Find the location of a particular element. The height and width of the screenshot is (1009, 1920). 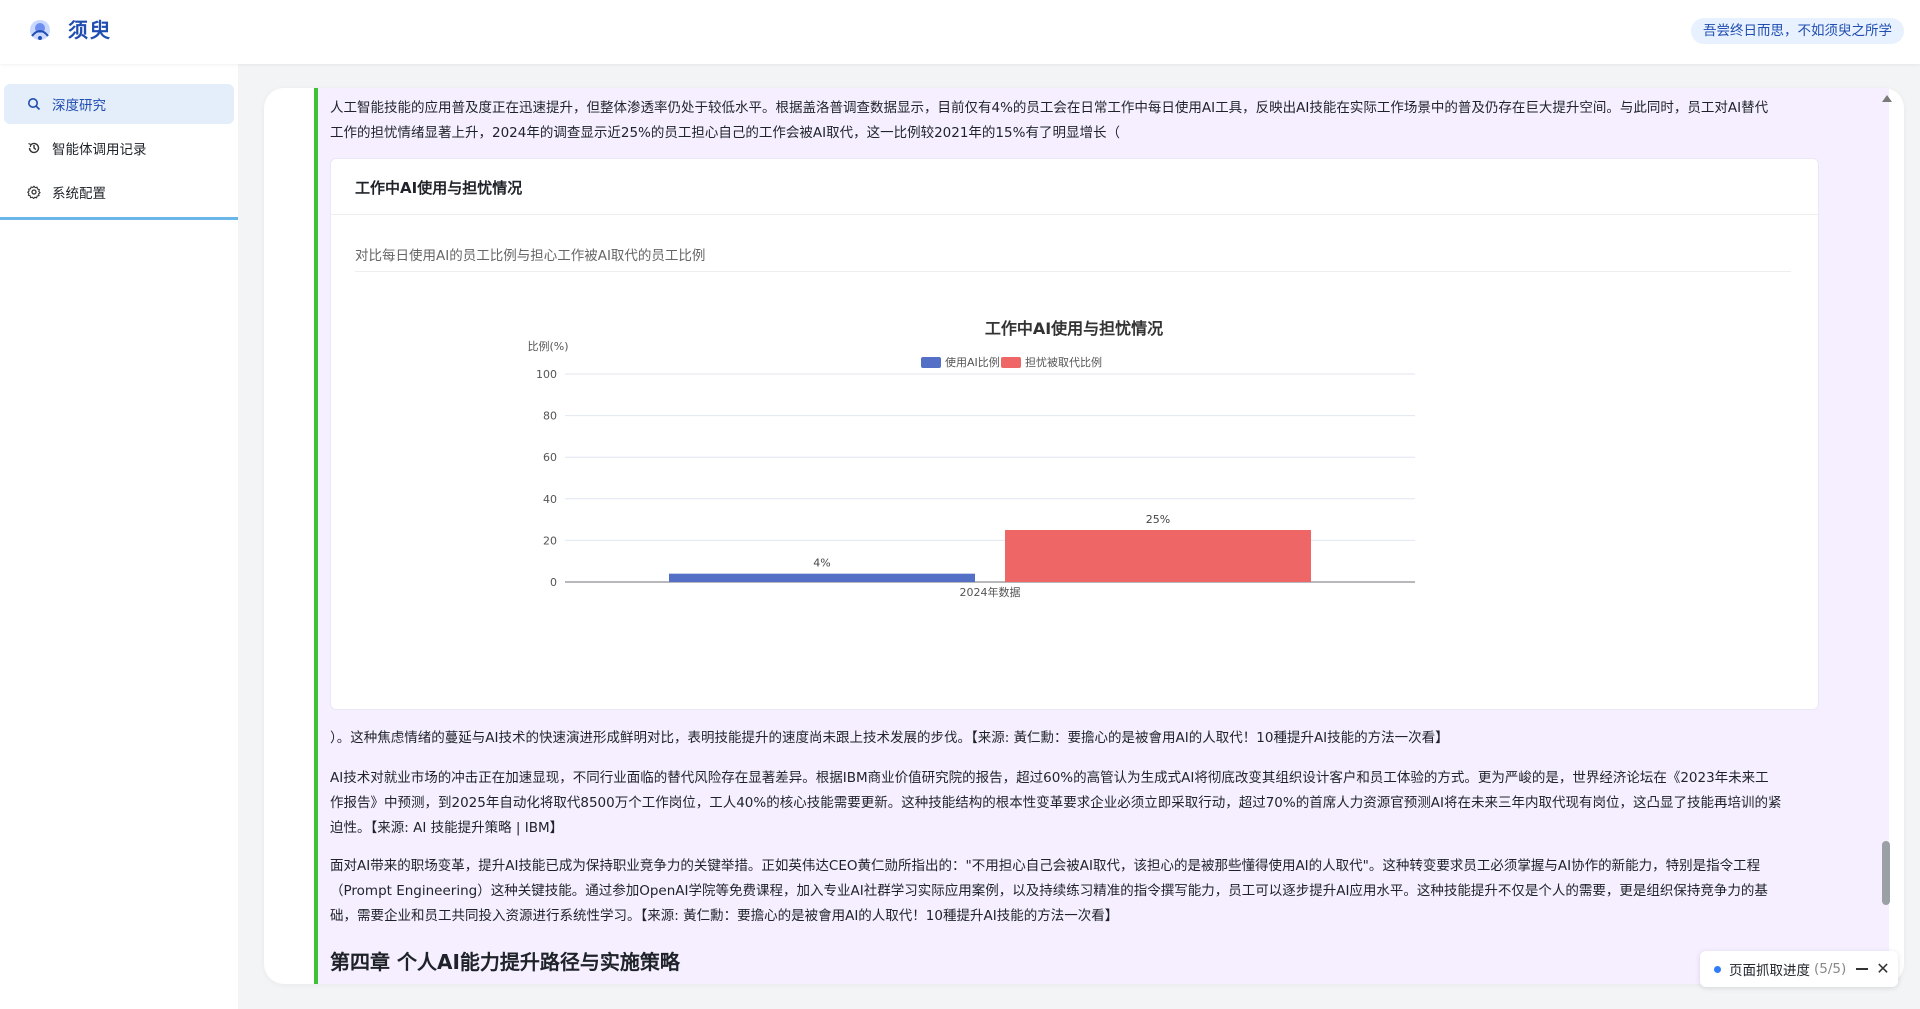

top-bar: 须臾 吾尝终日而思，不如须臾之所学 is located at coordinates (960, 32).